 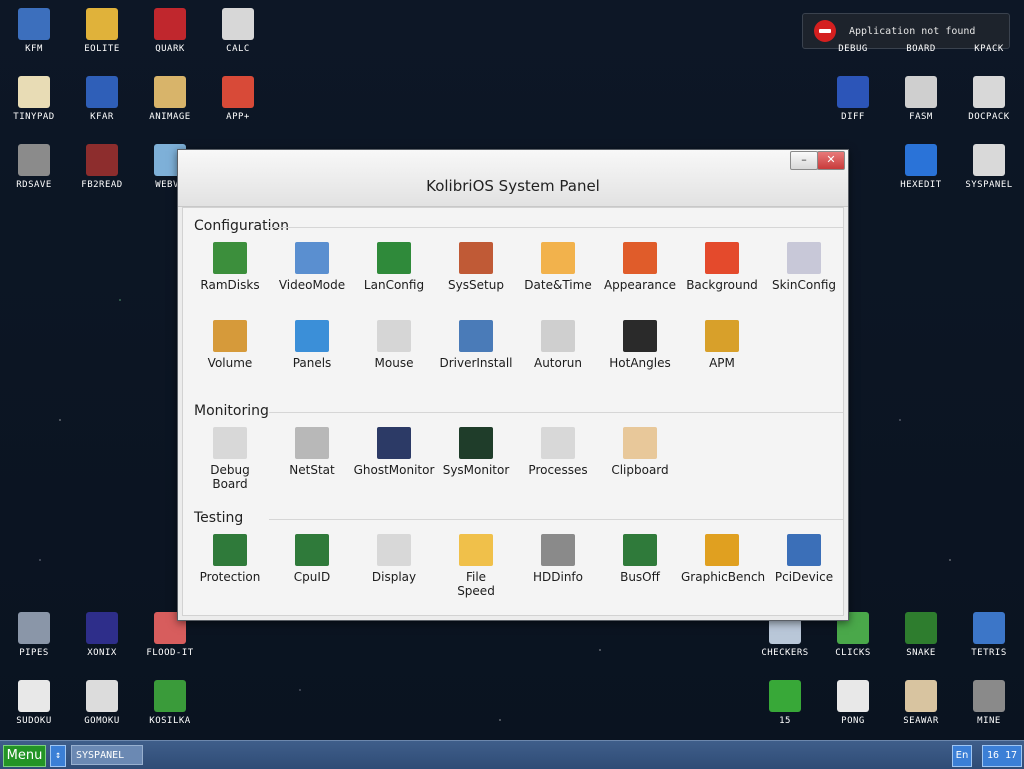 I want to click on applet-label: Processes, so click(x=558, y=470).